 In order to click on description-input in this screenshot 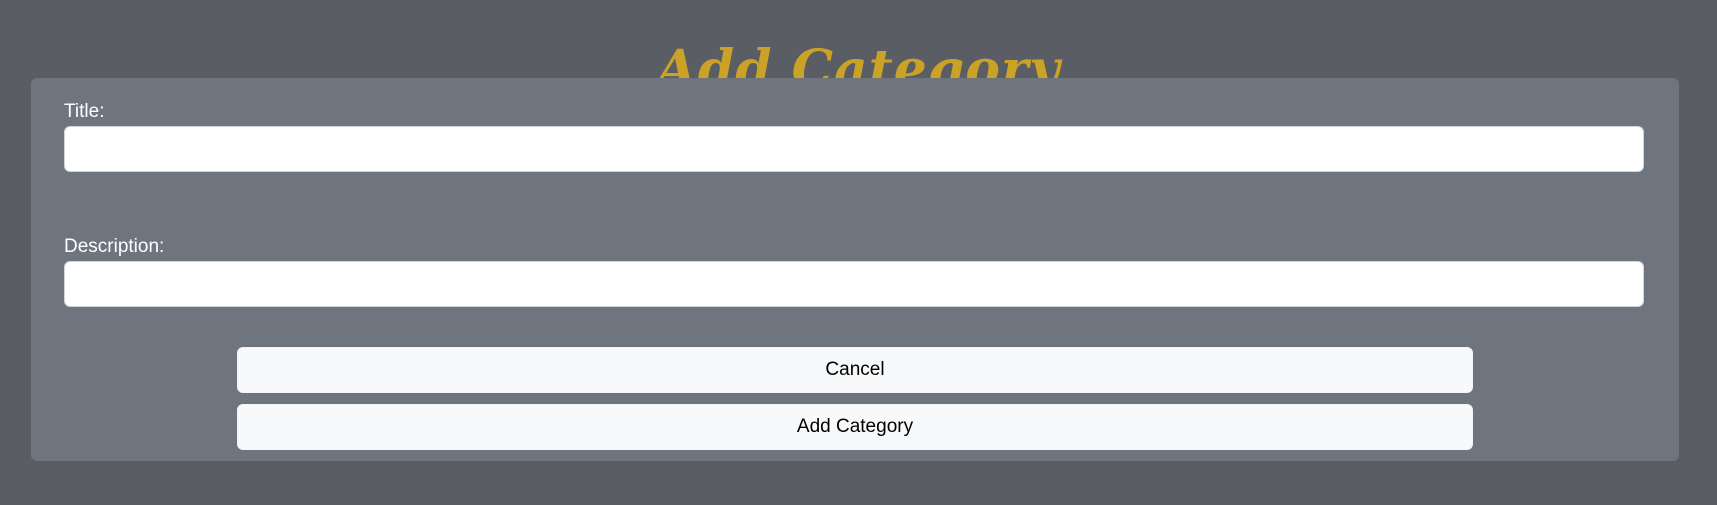, I will do `click(854, 284)`.